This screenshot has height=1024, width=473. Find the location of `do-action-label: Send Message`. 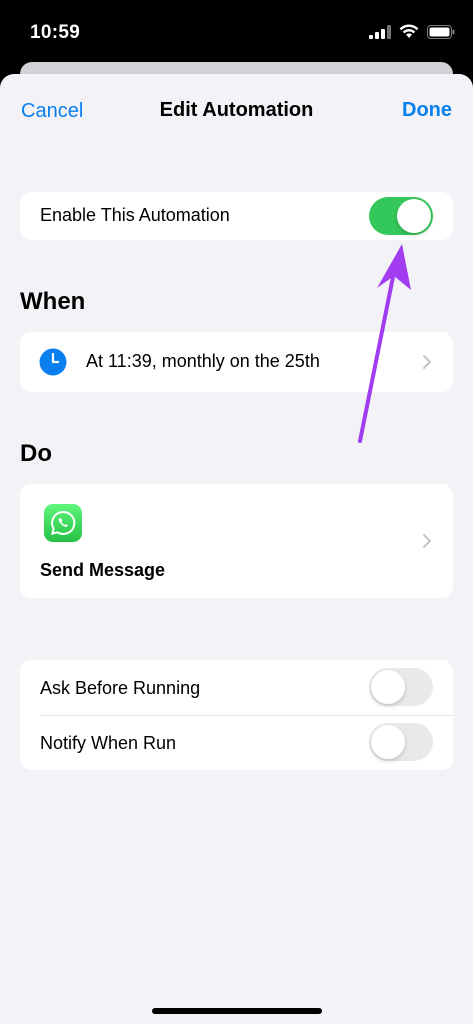

do-action-label: Send Message is located at coordinates (103, 570).